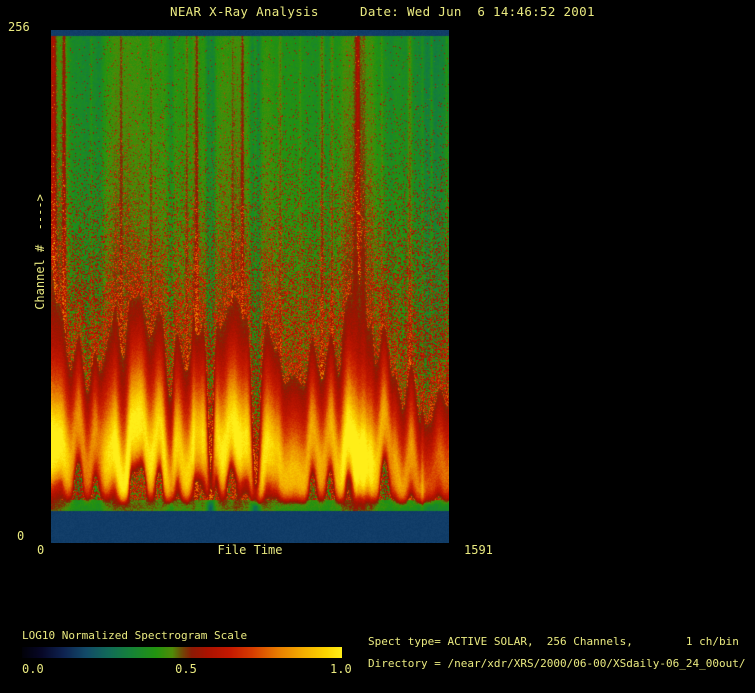  I want to click on colorbar-title: LOG10 Normalized Spectrogram Scale, so click(135, 635).